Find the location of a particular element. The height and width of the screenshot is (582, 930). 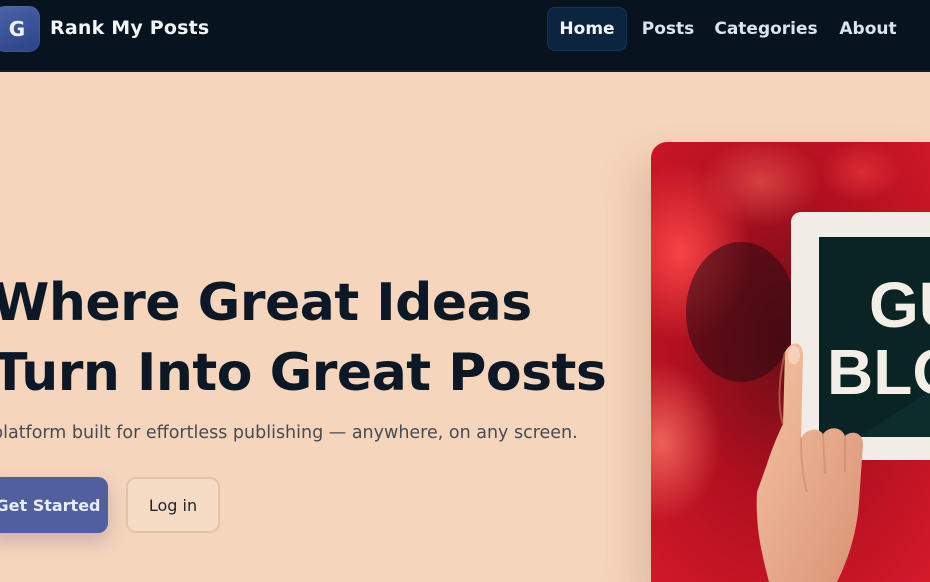

nav-link-about: About is located at coordinates (868, 29).